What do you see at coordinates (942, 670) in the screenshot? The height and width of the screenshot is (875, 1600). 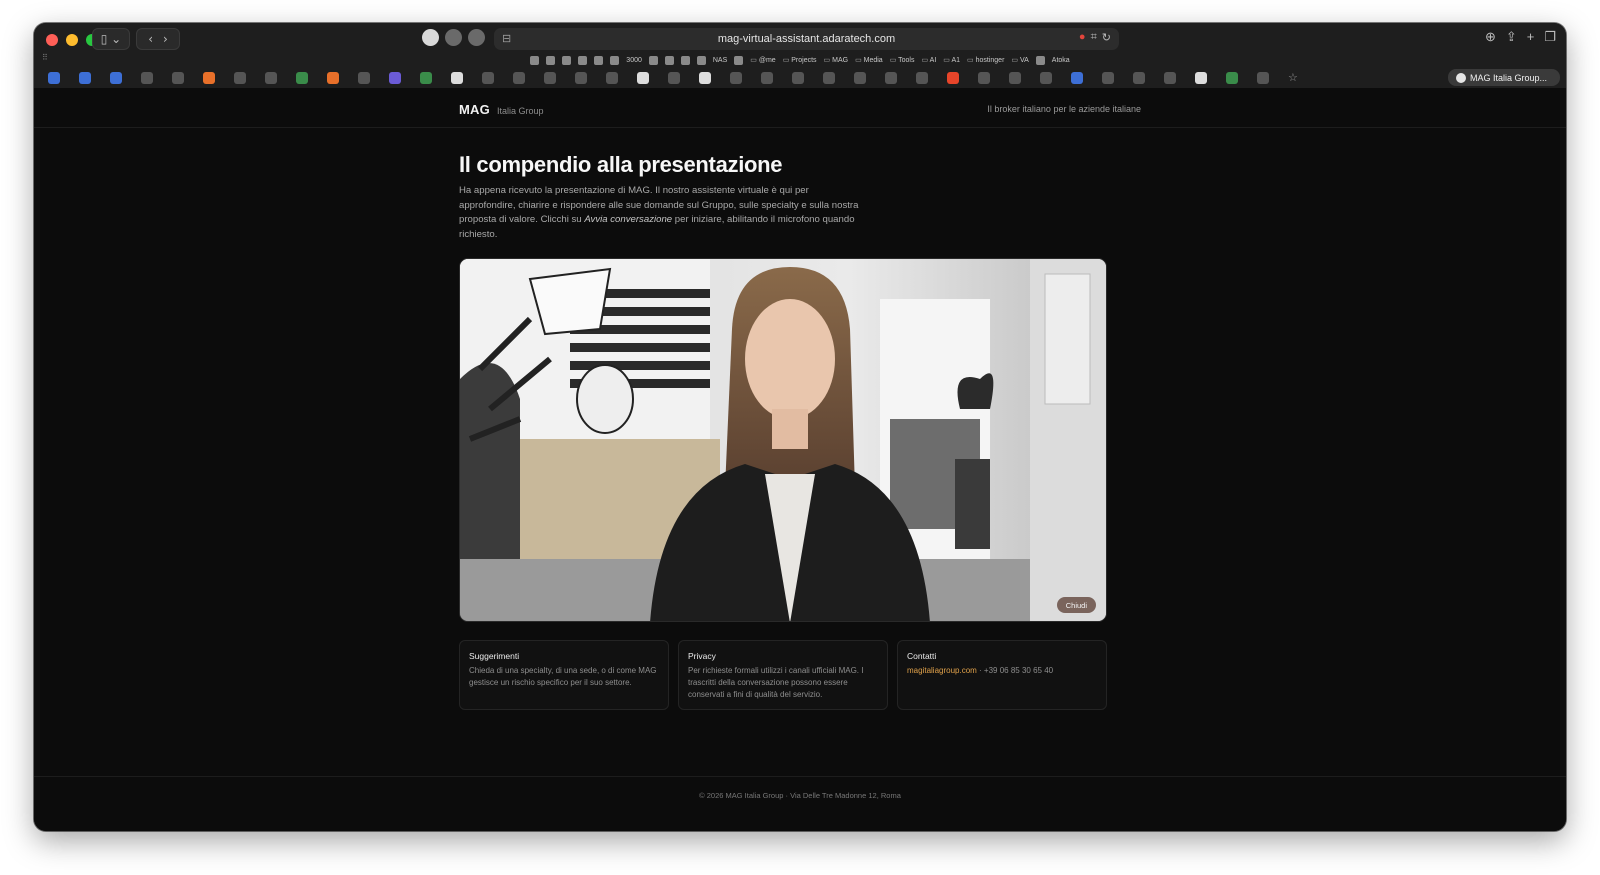 I see `website-link: magitaliagroup.com` at bounding box center [942, 670].